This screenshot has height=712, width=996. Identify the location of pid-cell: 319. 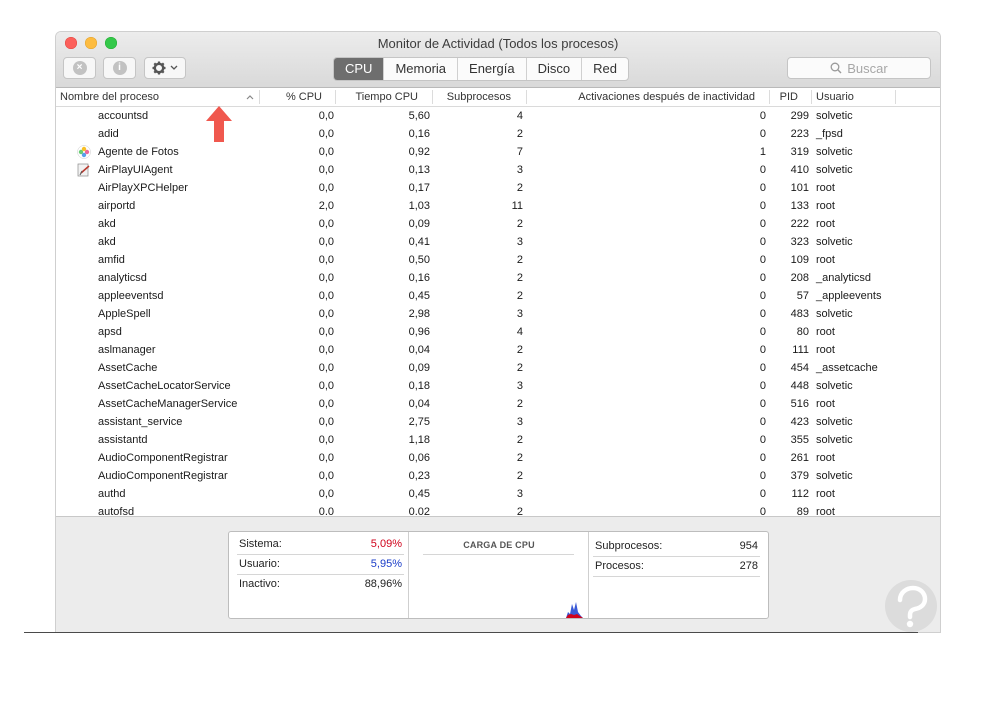
(799, 152).